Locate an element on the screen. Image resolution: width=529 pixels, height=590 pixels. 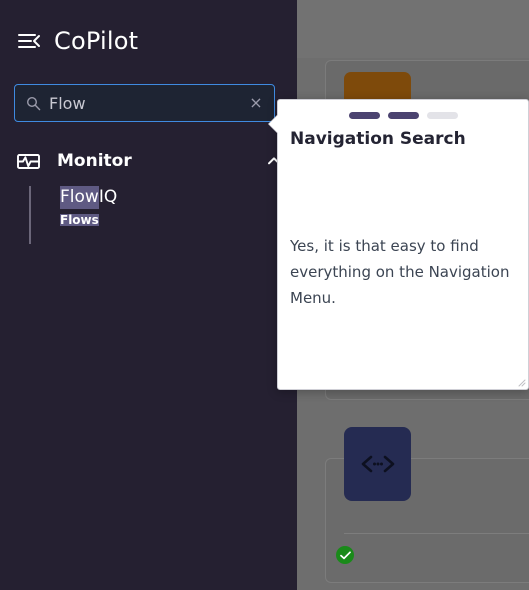
search-input is located at coordinates (146, 103).